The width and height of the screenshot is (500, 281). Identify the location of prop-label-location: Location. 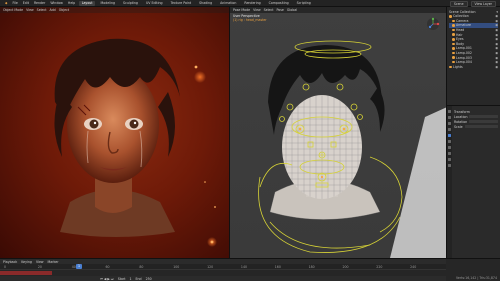
(461, 116).